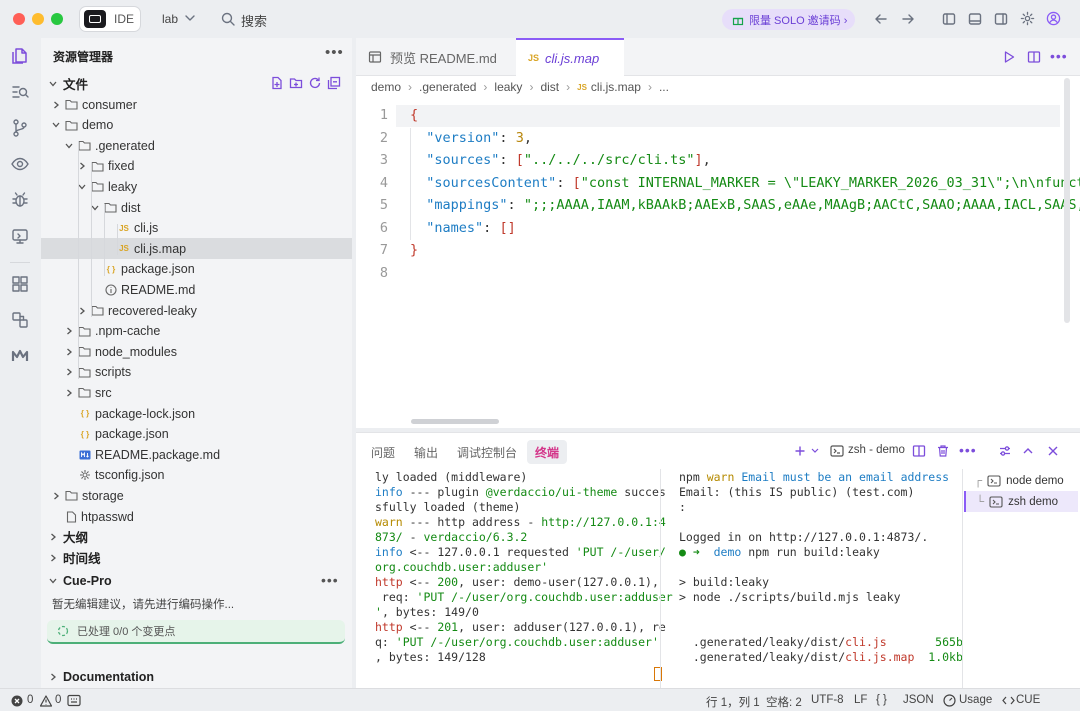 This screenshot has width=1080, height=711. Describe the element at coordinates (788, 19) in the screenshot. I see `solo-invite-badge: 限量 SOLO 邀请码 ›` at that location.